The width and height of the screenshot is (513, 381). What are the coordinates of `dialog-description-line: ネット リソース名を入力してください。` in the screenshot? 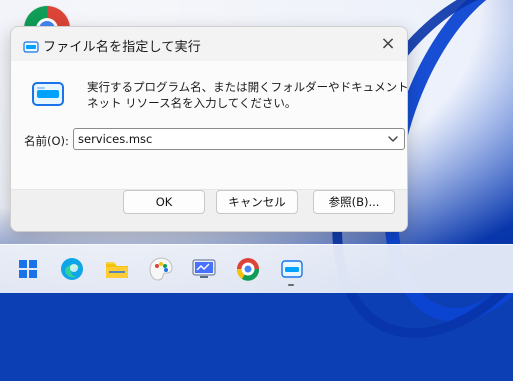 It's located at (192, 103).